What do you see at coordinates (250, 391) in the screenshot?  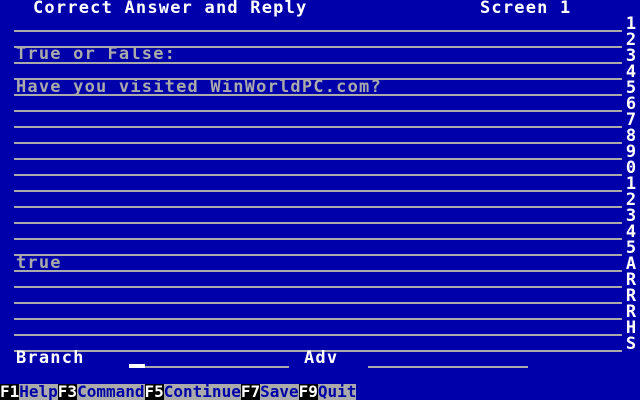 I see `fkey-number: F7` at bounding box center [250, 391].